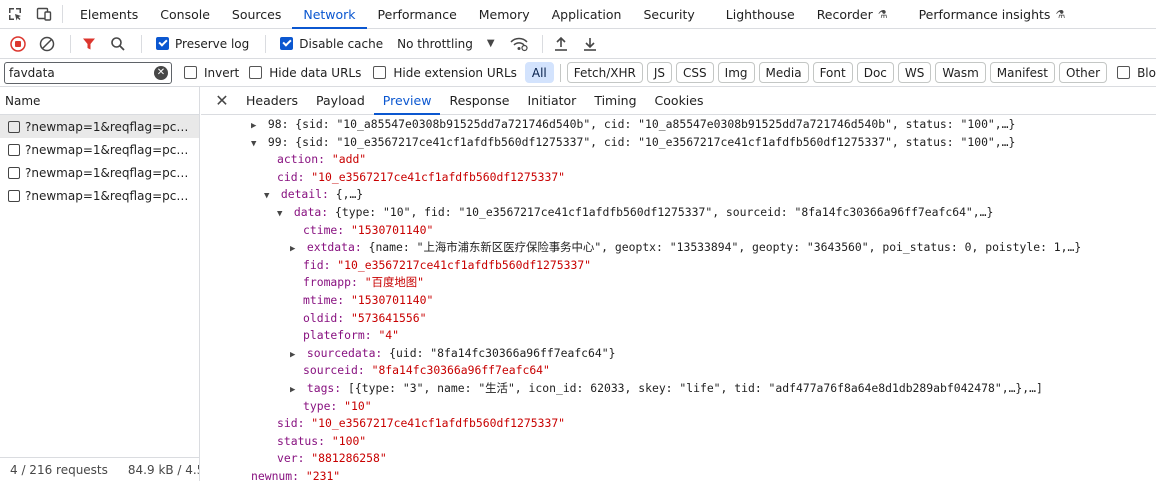 The image size is (1156, 481). I want to click on tab-memory: Memory, so click(504, 14).